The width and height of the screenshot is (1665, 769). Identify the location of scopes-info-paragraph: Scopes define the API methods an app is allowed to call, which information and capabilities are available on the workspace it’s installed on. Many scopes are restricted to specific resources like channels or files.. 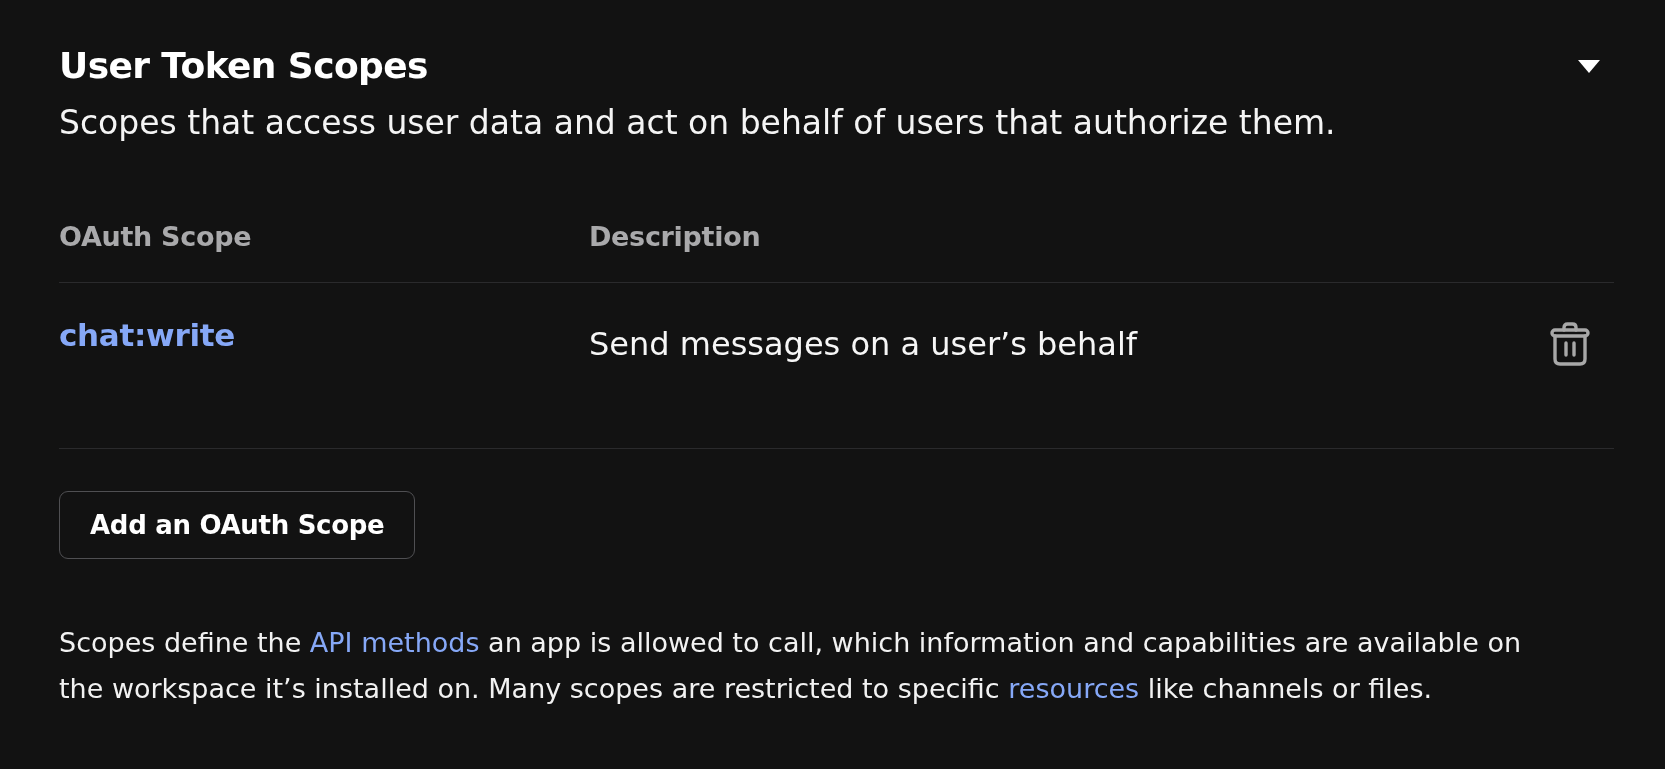
(791, 666).